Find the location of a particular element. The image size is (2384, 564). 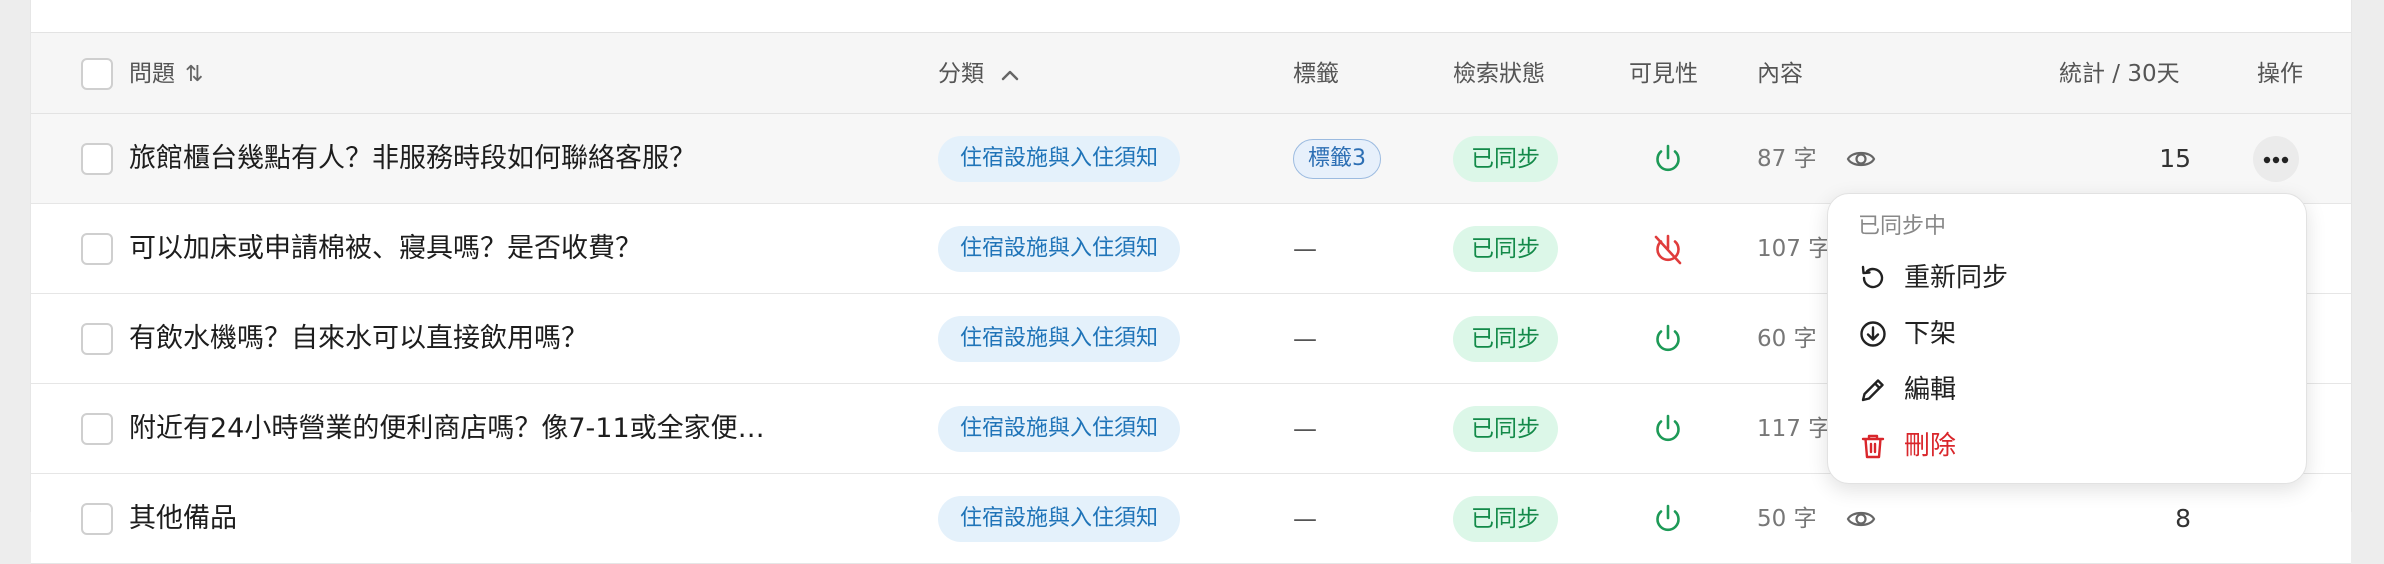

header-index-status: 檢索狀態 is located at coordinates (1499, 74).